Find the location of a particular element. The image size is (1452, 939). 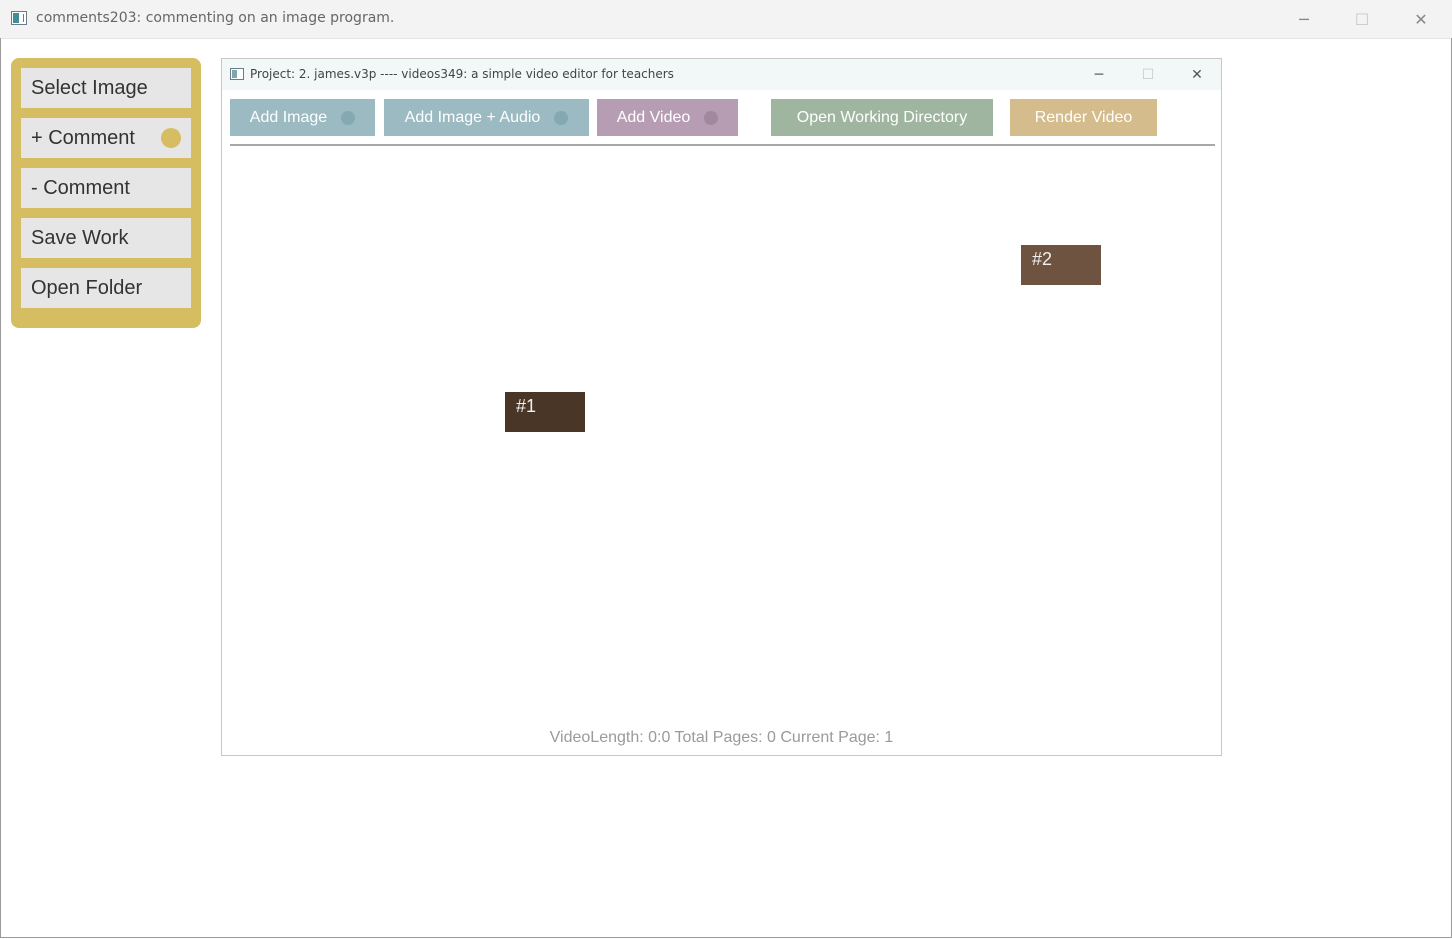

add-image-button: Add Image is located at coordinates (302, 117).